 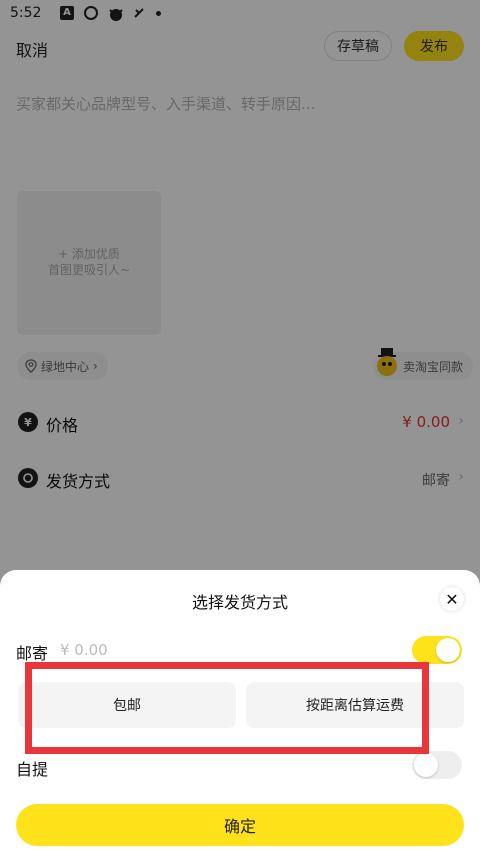 I want to click on pickup-label: 自提, so click(x=32, y=769).